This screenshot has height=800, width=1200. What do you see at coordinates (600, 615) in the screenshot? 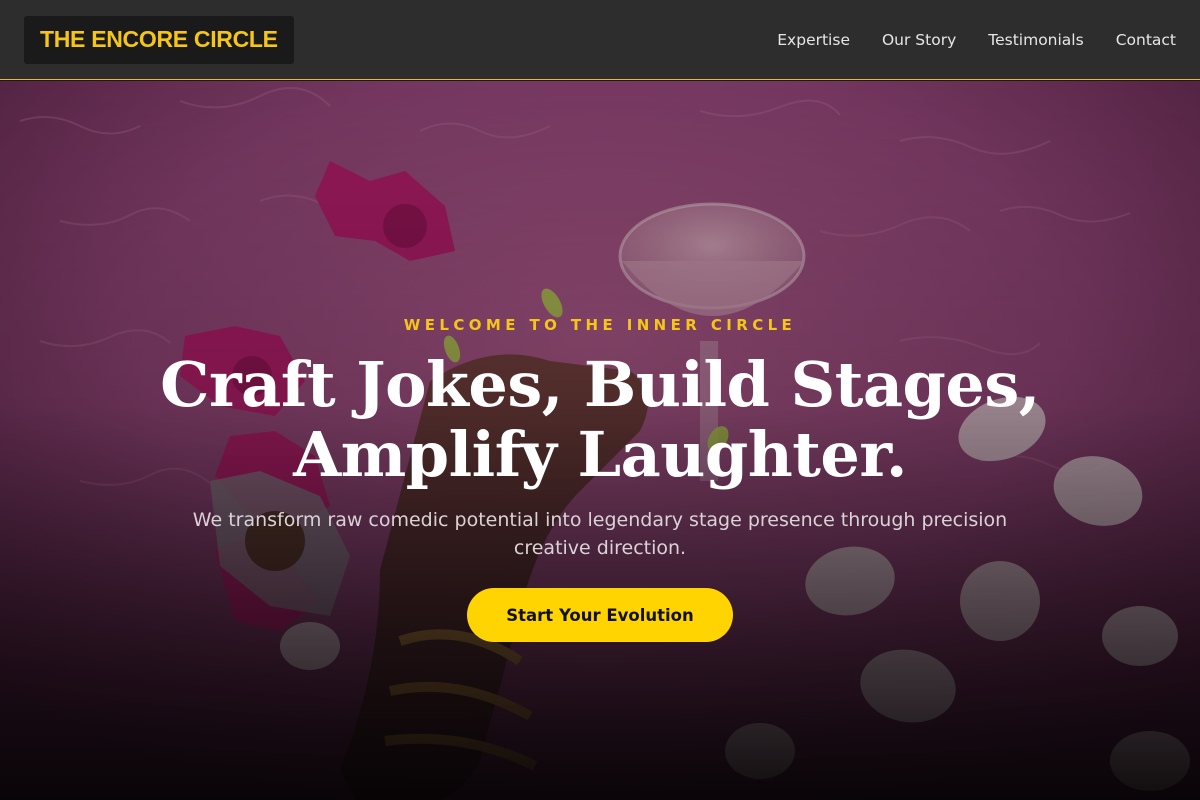
I see `start-evolution-button: Start Your Evolution` at bounding box center [600, 615].